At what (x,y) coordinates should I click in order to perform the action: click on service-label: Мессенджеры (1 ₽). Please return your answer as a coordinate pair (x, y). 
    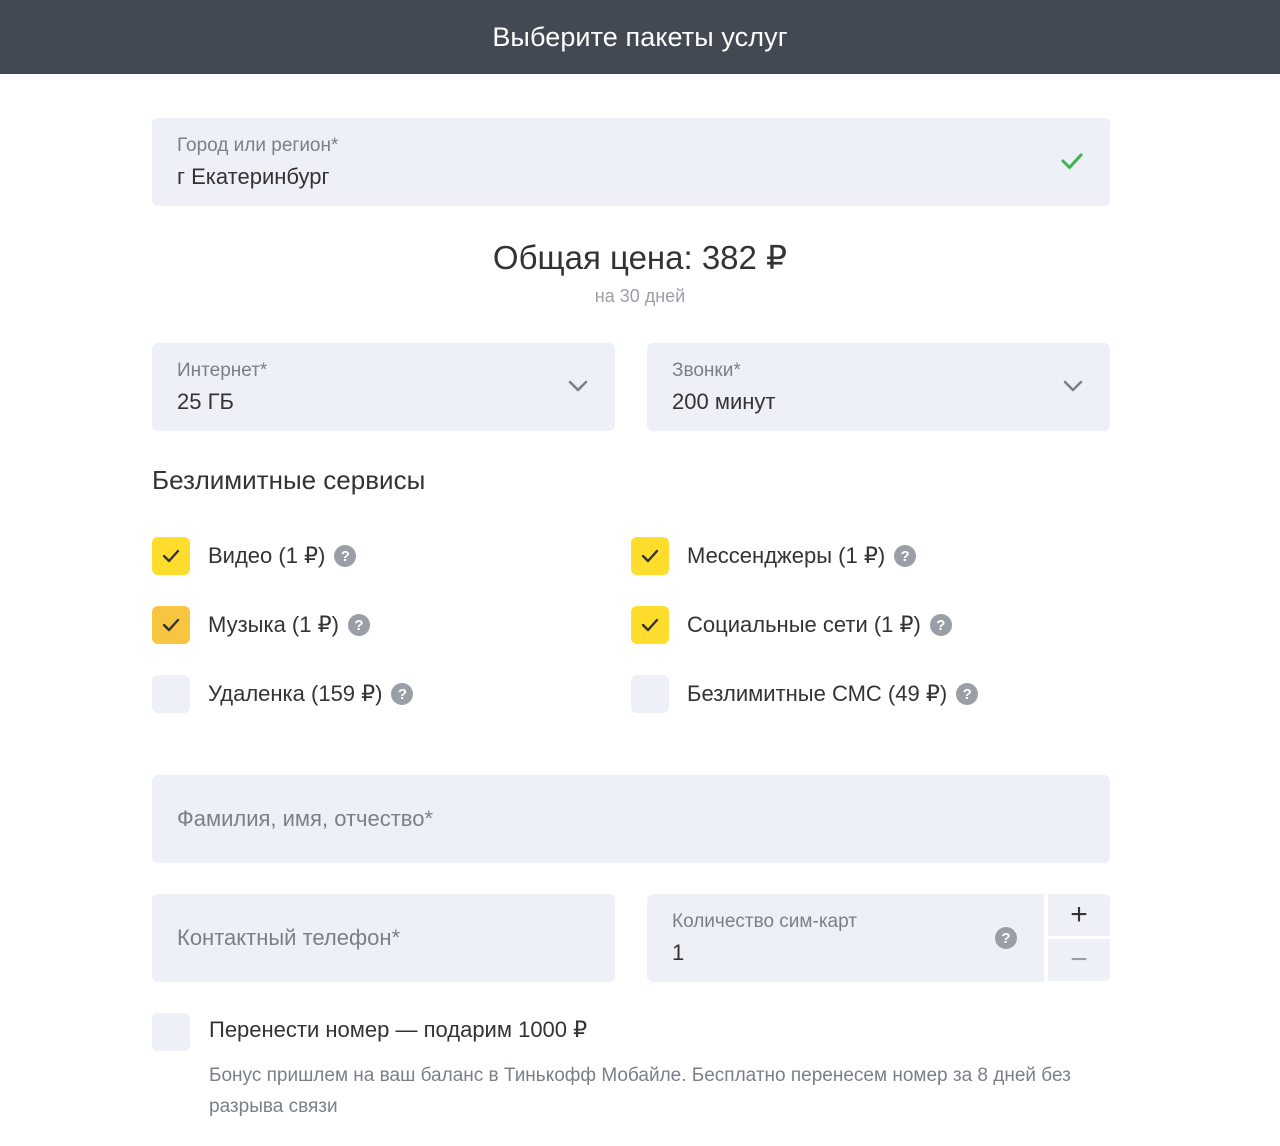
    Looking at the image, I should click on (786, 555).